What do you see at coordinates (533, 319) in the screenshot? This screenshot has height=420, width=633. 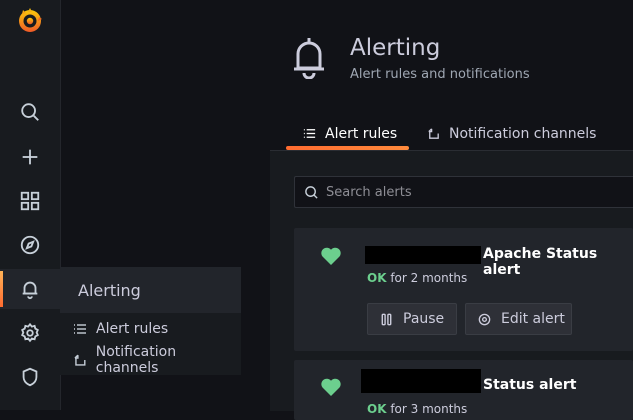 I see `edit-alert-label: Edit alert` at bounding box center [533, 319].